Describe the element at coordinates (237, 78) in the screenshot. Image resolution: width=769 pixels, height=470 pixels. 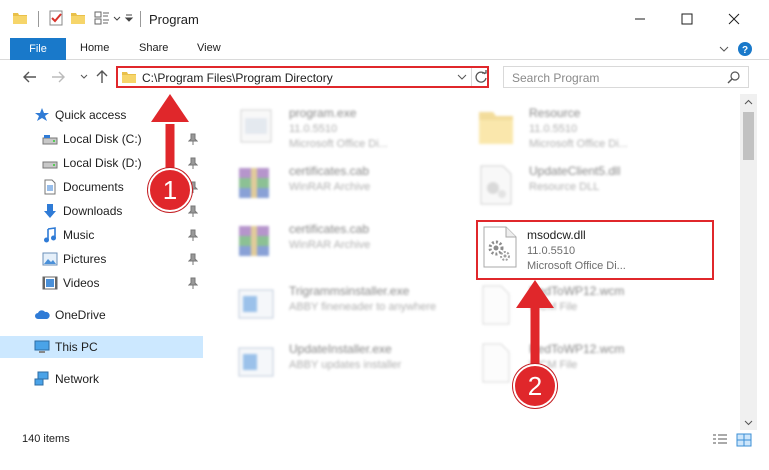
I see `address-path: C:\Program Files\Program Directory` at that location.